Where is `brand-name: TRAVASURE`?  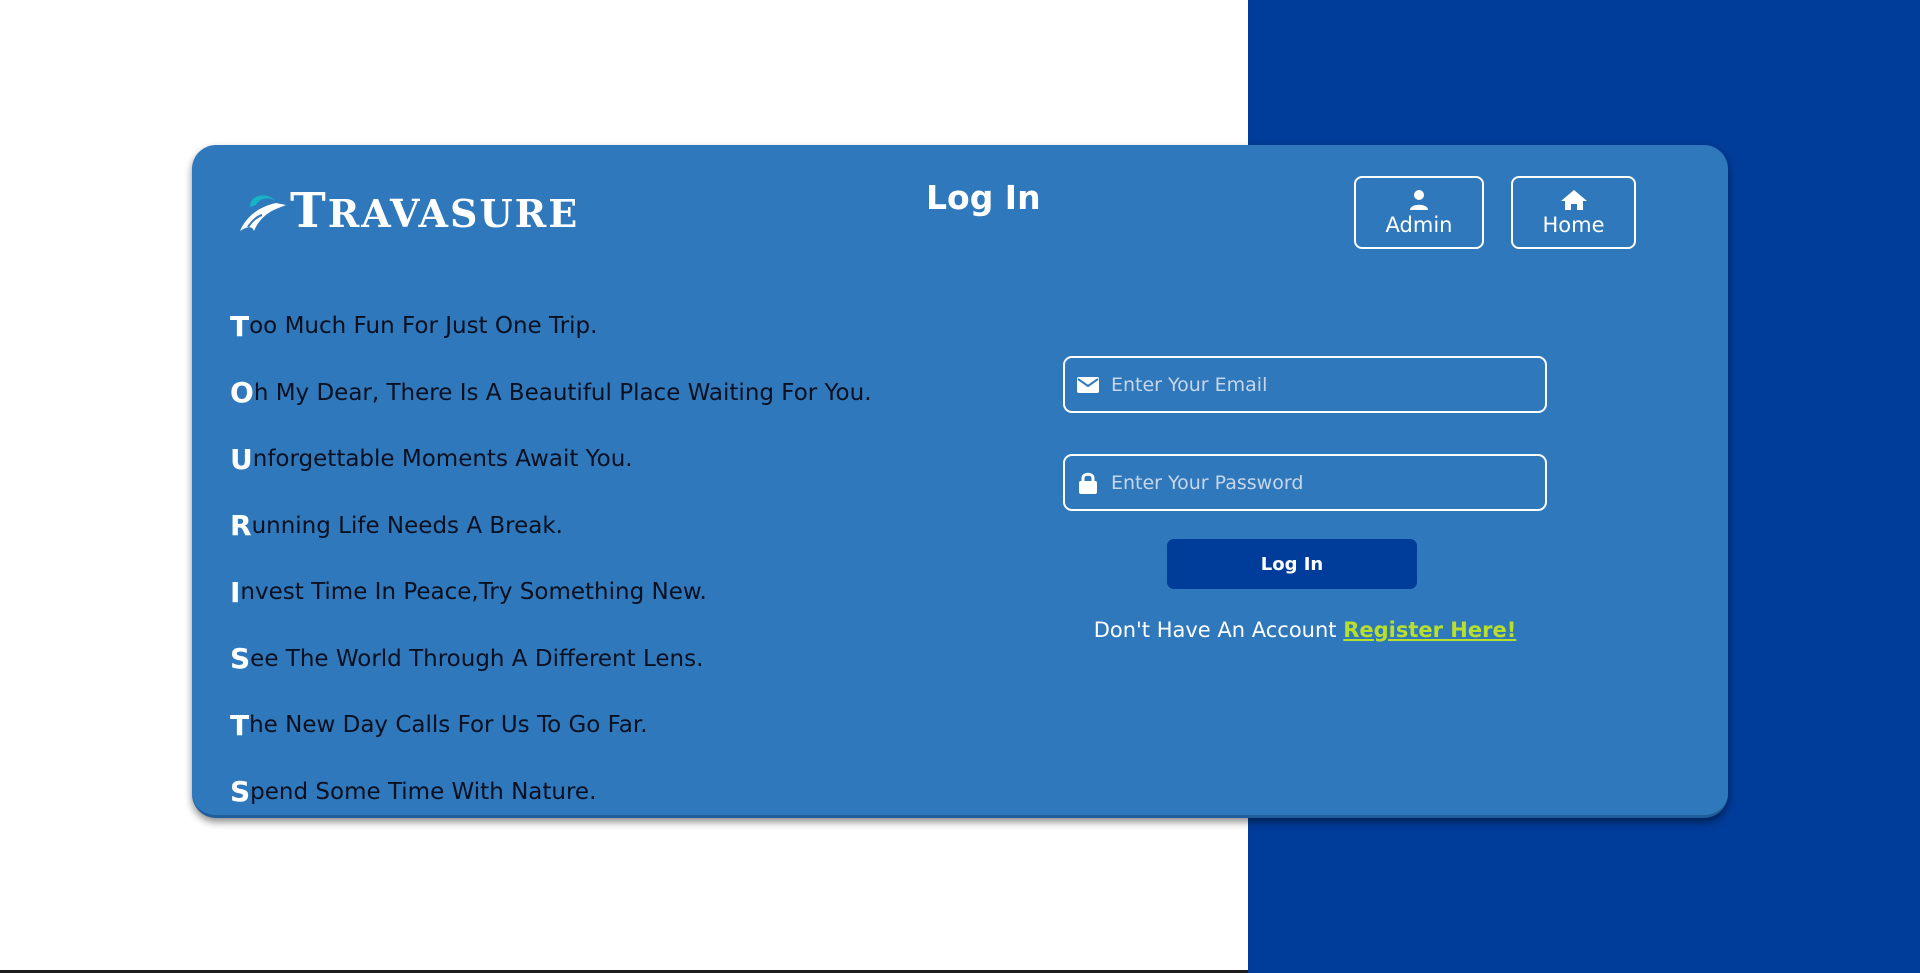 brand-name: TRAVASURE is located at coordinates (435, 211).